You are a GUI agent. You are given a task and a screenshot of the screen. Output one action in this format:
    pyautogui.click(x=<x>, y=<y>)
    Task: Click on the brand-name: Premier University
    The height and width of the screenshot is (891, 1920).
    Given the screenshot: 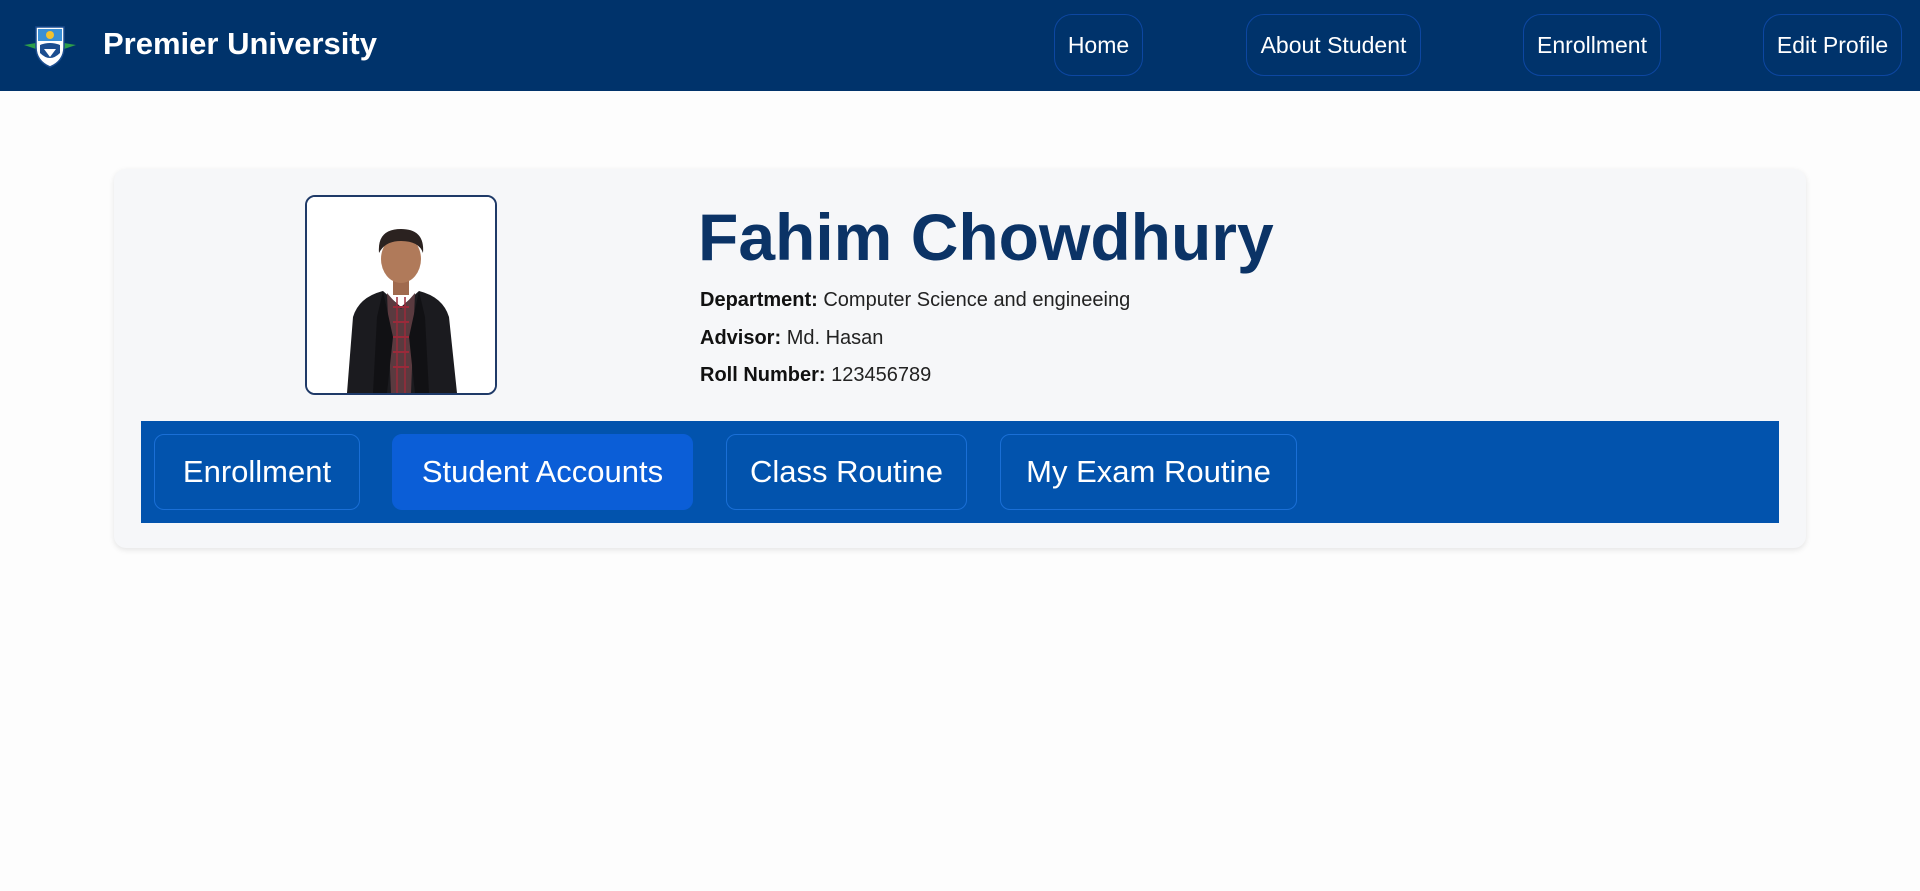 What is the action you would take?
    pyautogui.click(x=240, y=44)
    